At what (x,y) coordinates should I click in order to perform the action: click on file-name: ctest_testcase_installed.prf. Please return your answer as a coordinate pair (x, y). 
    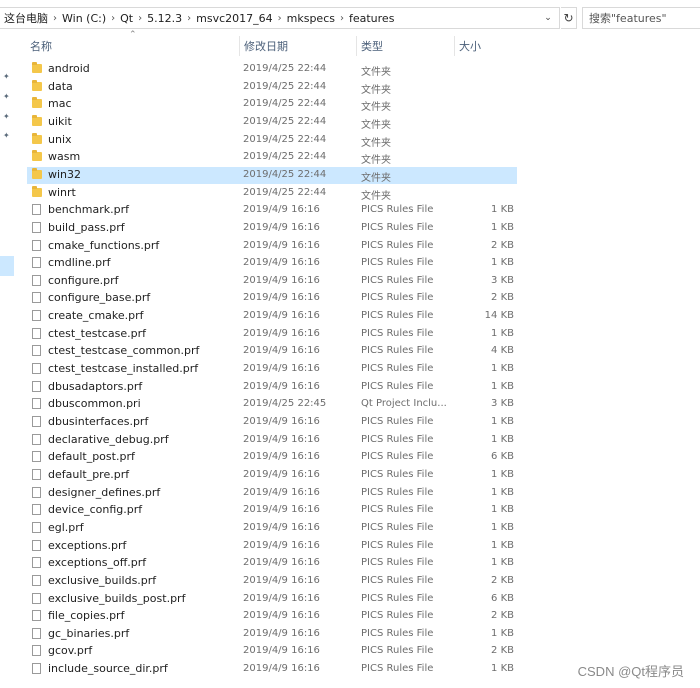
    Looking at the image, I should click on (123, 369).